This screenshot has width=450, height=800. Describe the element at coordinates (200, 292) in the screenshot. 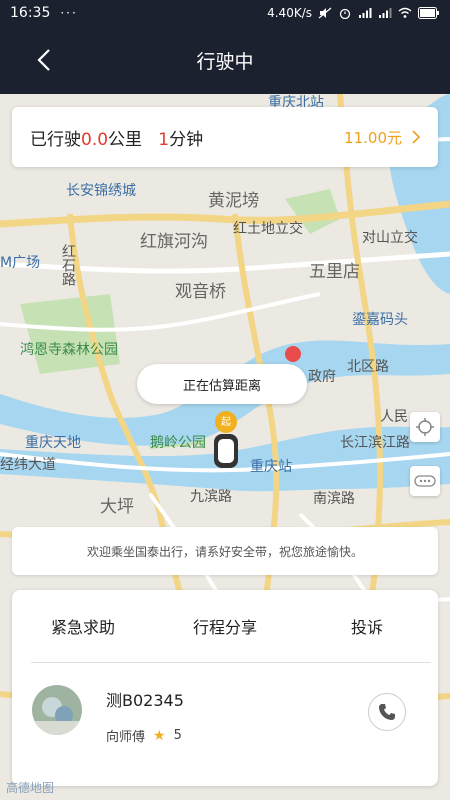

I see `map-label: 观音桥` at that location.